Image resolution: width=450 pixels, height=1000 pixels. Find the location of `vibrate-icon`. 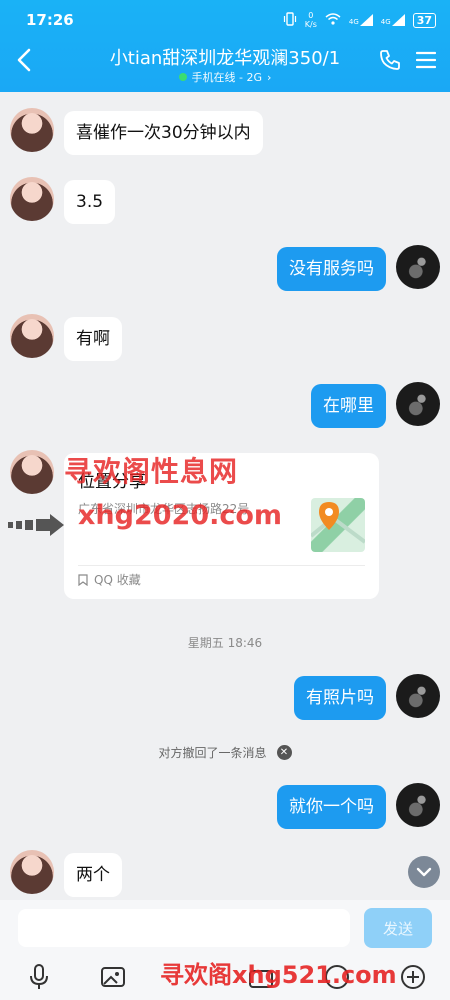

vibrate-icon is located at coordinates (290, 20).